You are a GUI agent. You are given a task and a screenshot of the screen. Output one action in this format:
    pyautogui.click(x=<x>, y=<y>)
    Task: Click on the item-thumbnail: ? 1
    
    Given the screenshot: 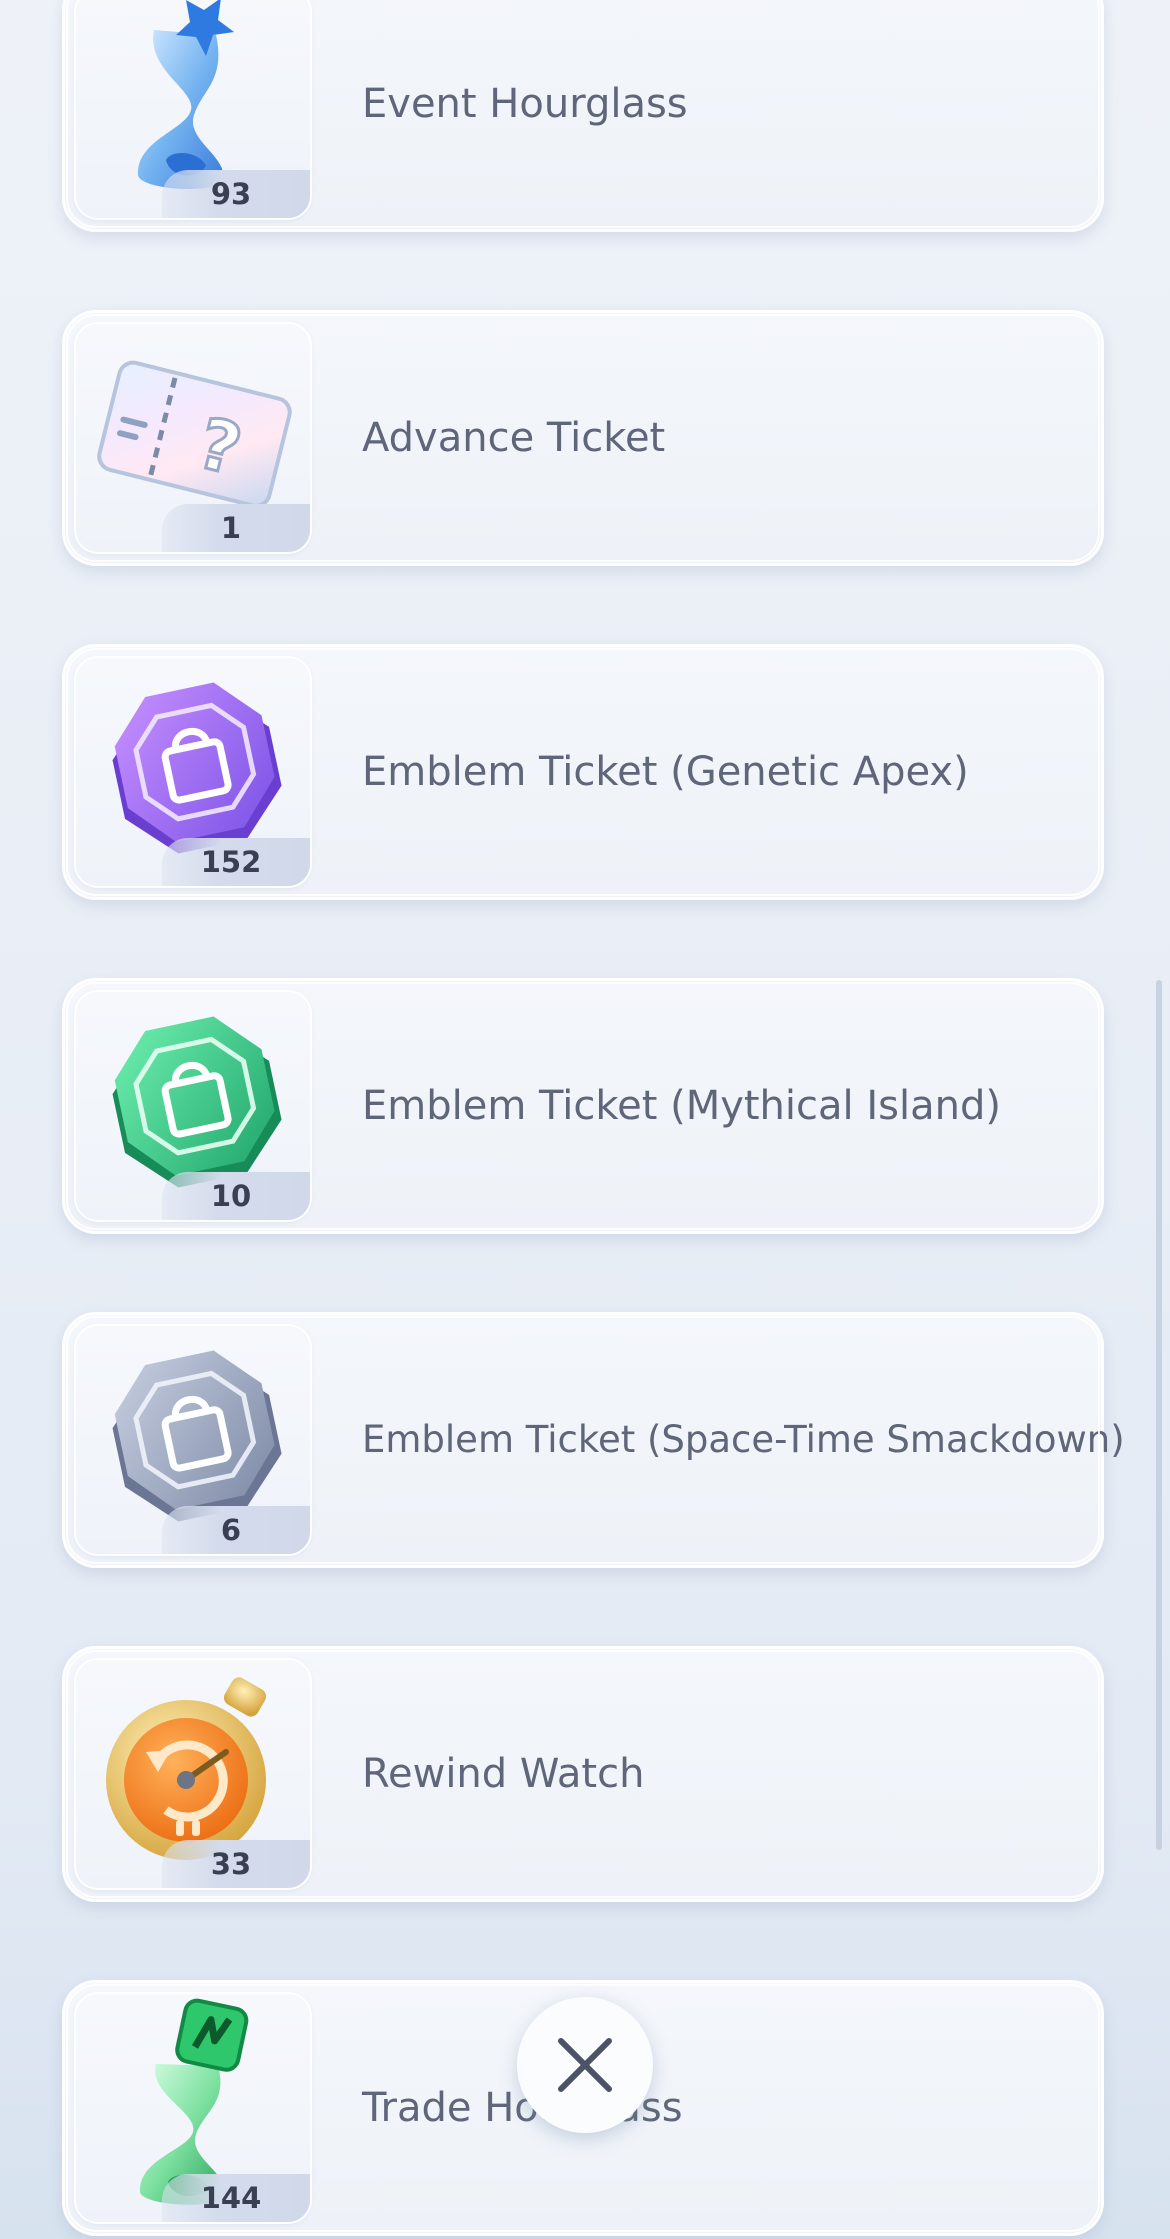 What is the action you would take?
    pyautogui.click(x=193, y=438)
    